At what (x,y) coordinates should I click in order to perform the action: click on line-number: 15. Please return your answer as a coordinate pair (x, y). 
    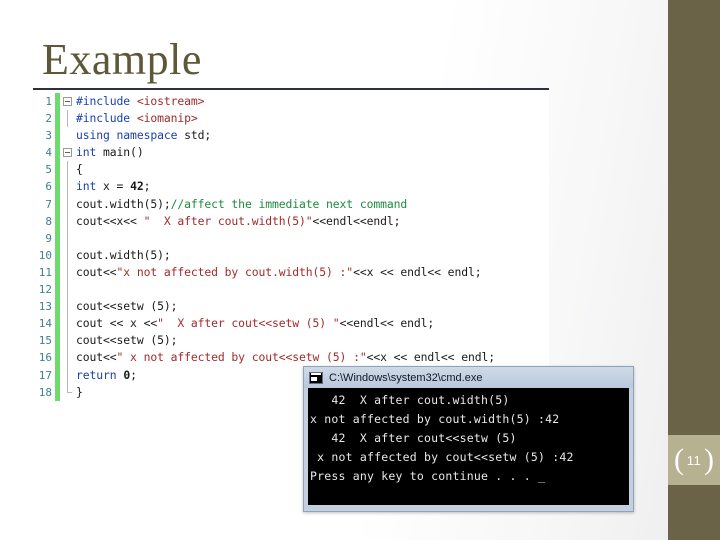
    Looking at the image, I should click on (45, 341).